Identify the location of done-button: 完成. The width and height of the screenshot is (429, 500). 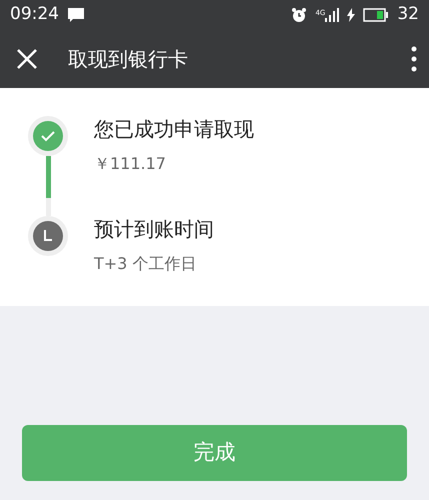
(214, 453).